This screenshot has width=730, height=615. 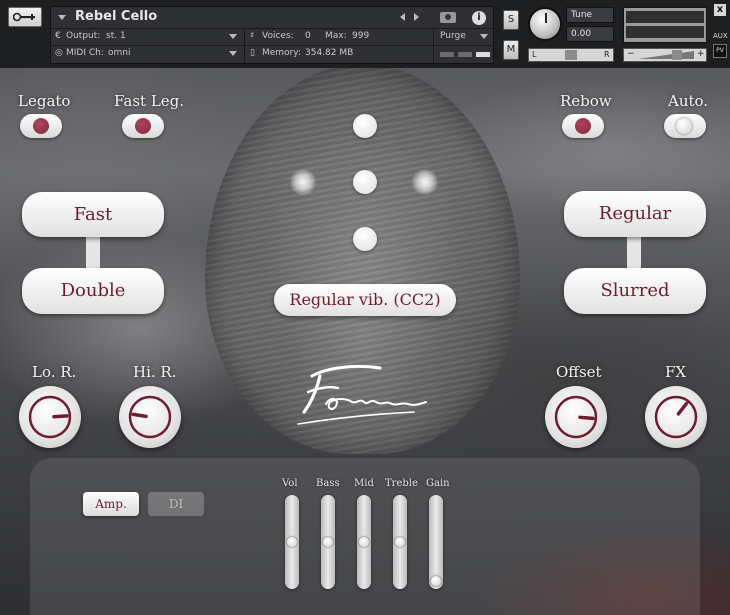 I want to click on auto-led-icon, so click(x=684, y=126).